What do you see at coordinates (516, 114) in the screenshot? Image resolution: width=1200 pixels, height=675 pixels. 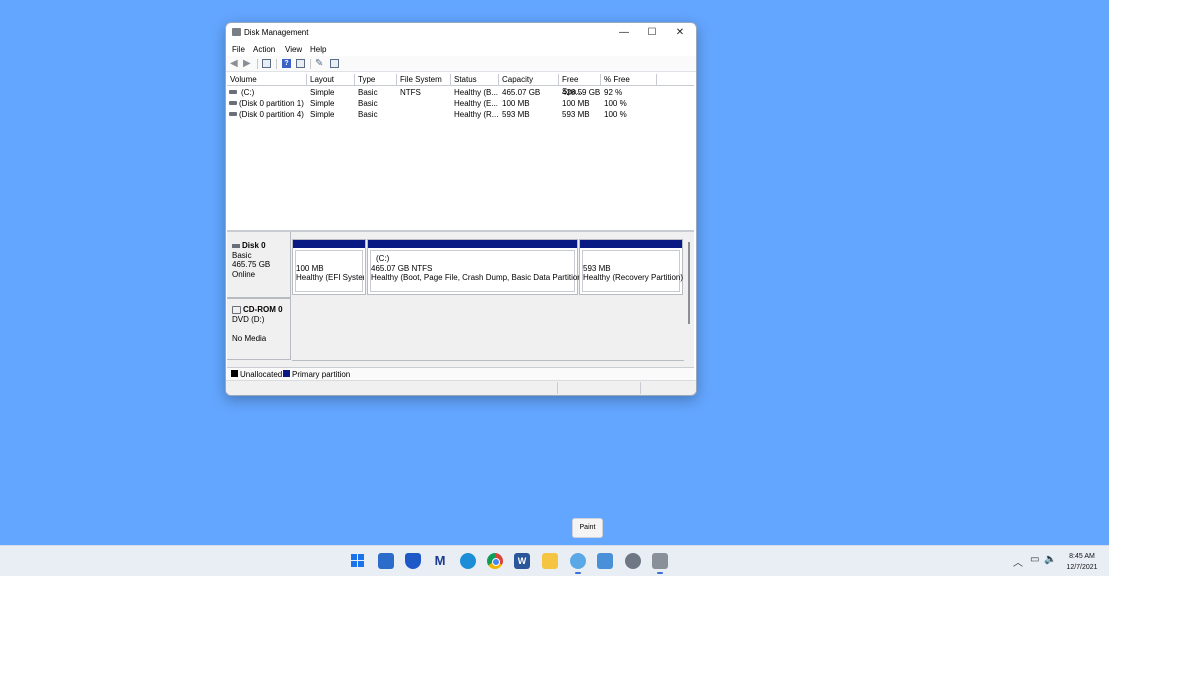 I see `volume-capacity: 593 MB` at bounding box center [516, 114].